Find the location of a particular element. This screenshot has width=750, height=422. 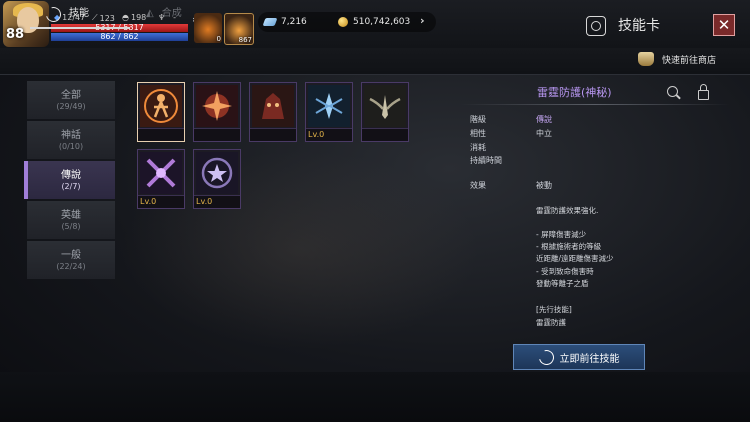

winged-emblem-icon is located at coordinates (385, 106).